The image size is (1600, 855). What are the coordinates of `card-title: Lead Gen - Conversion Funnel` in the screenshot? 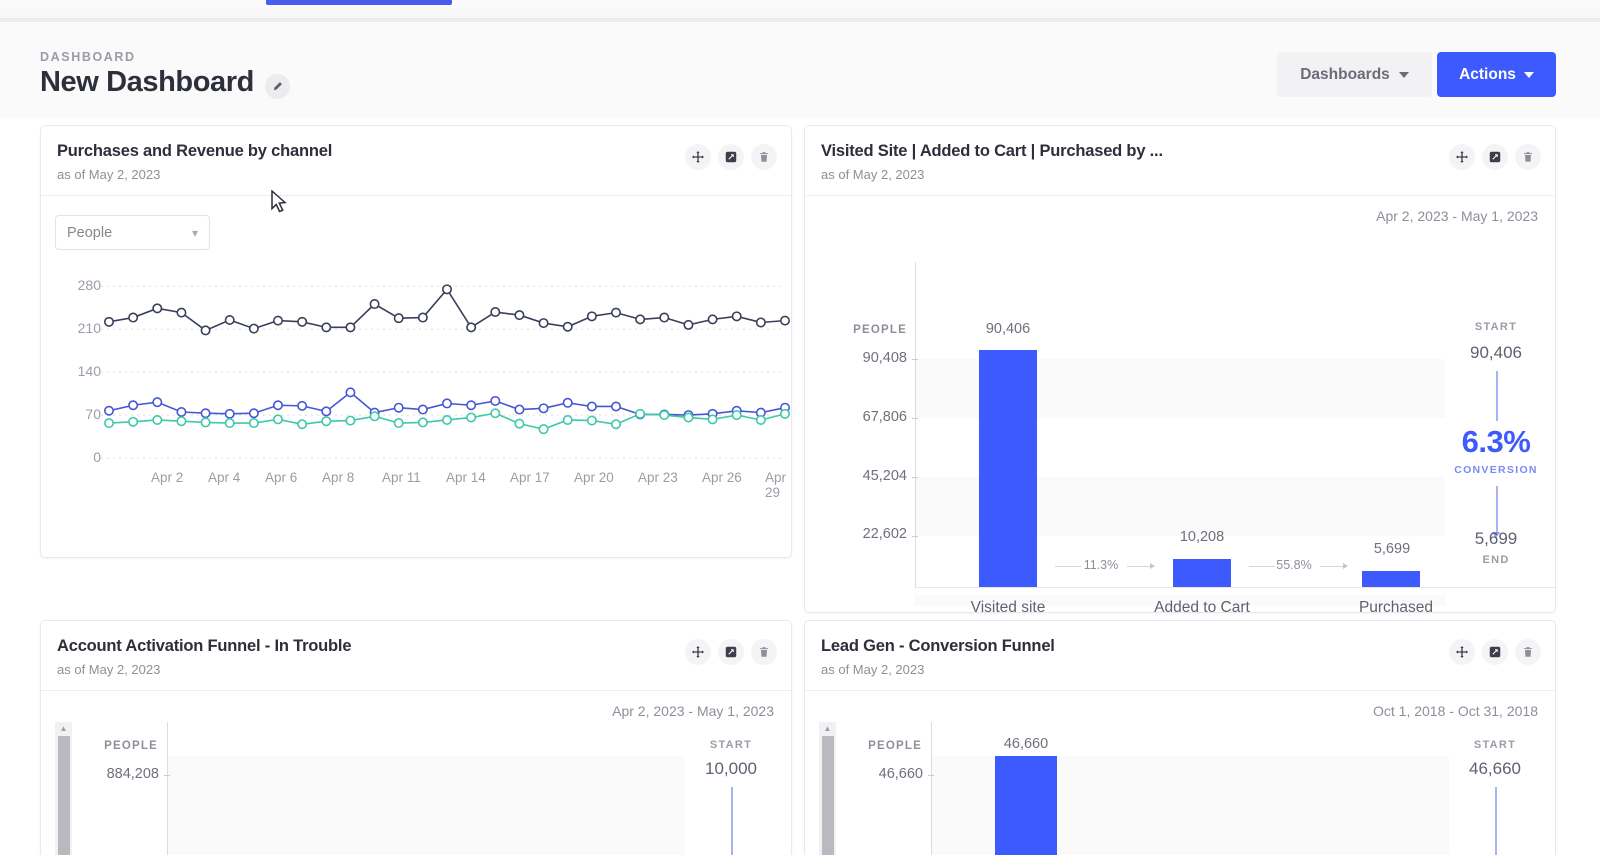 It's located at (938, 646).